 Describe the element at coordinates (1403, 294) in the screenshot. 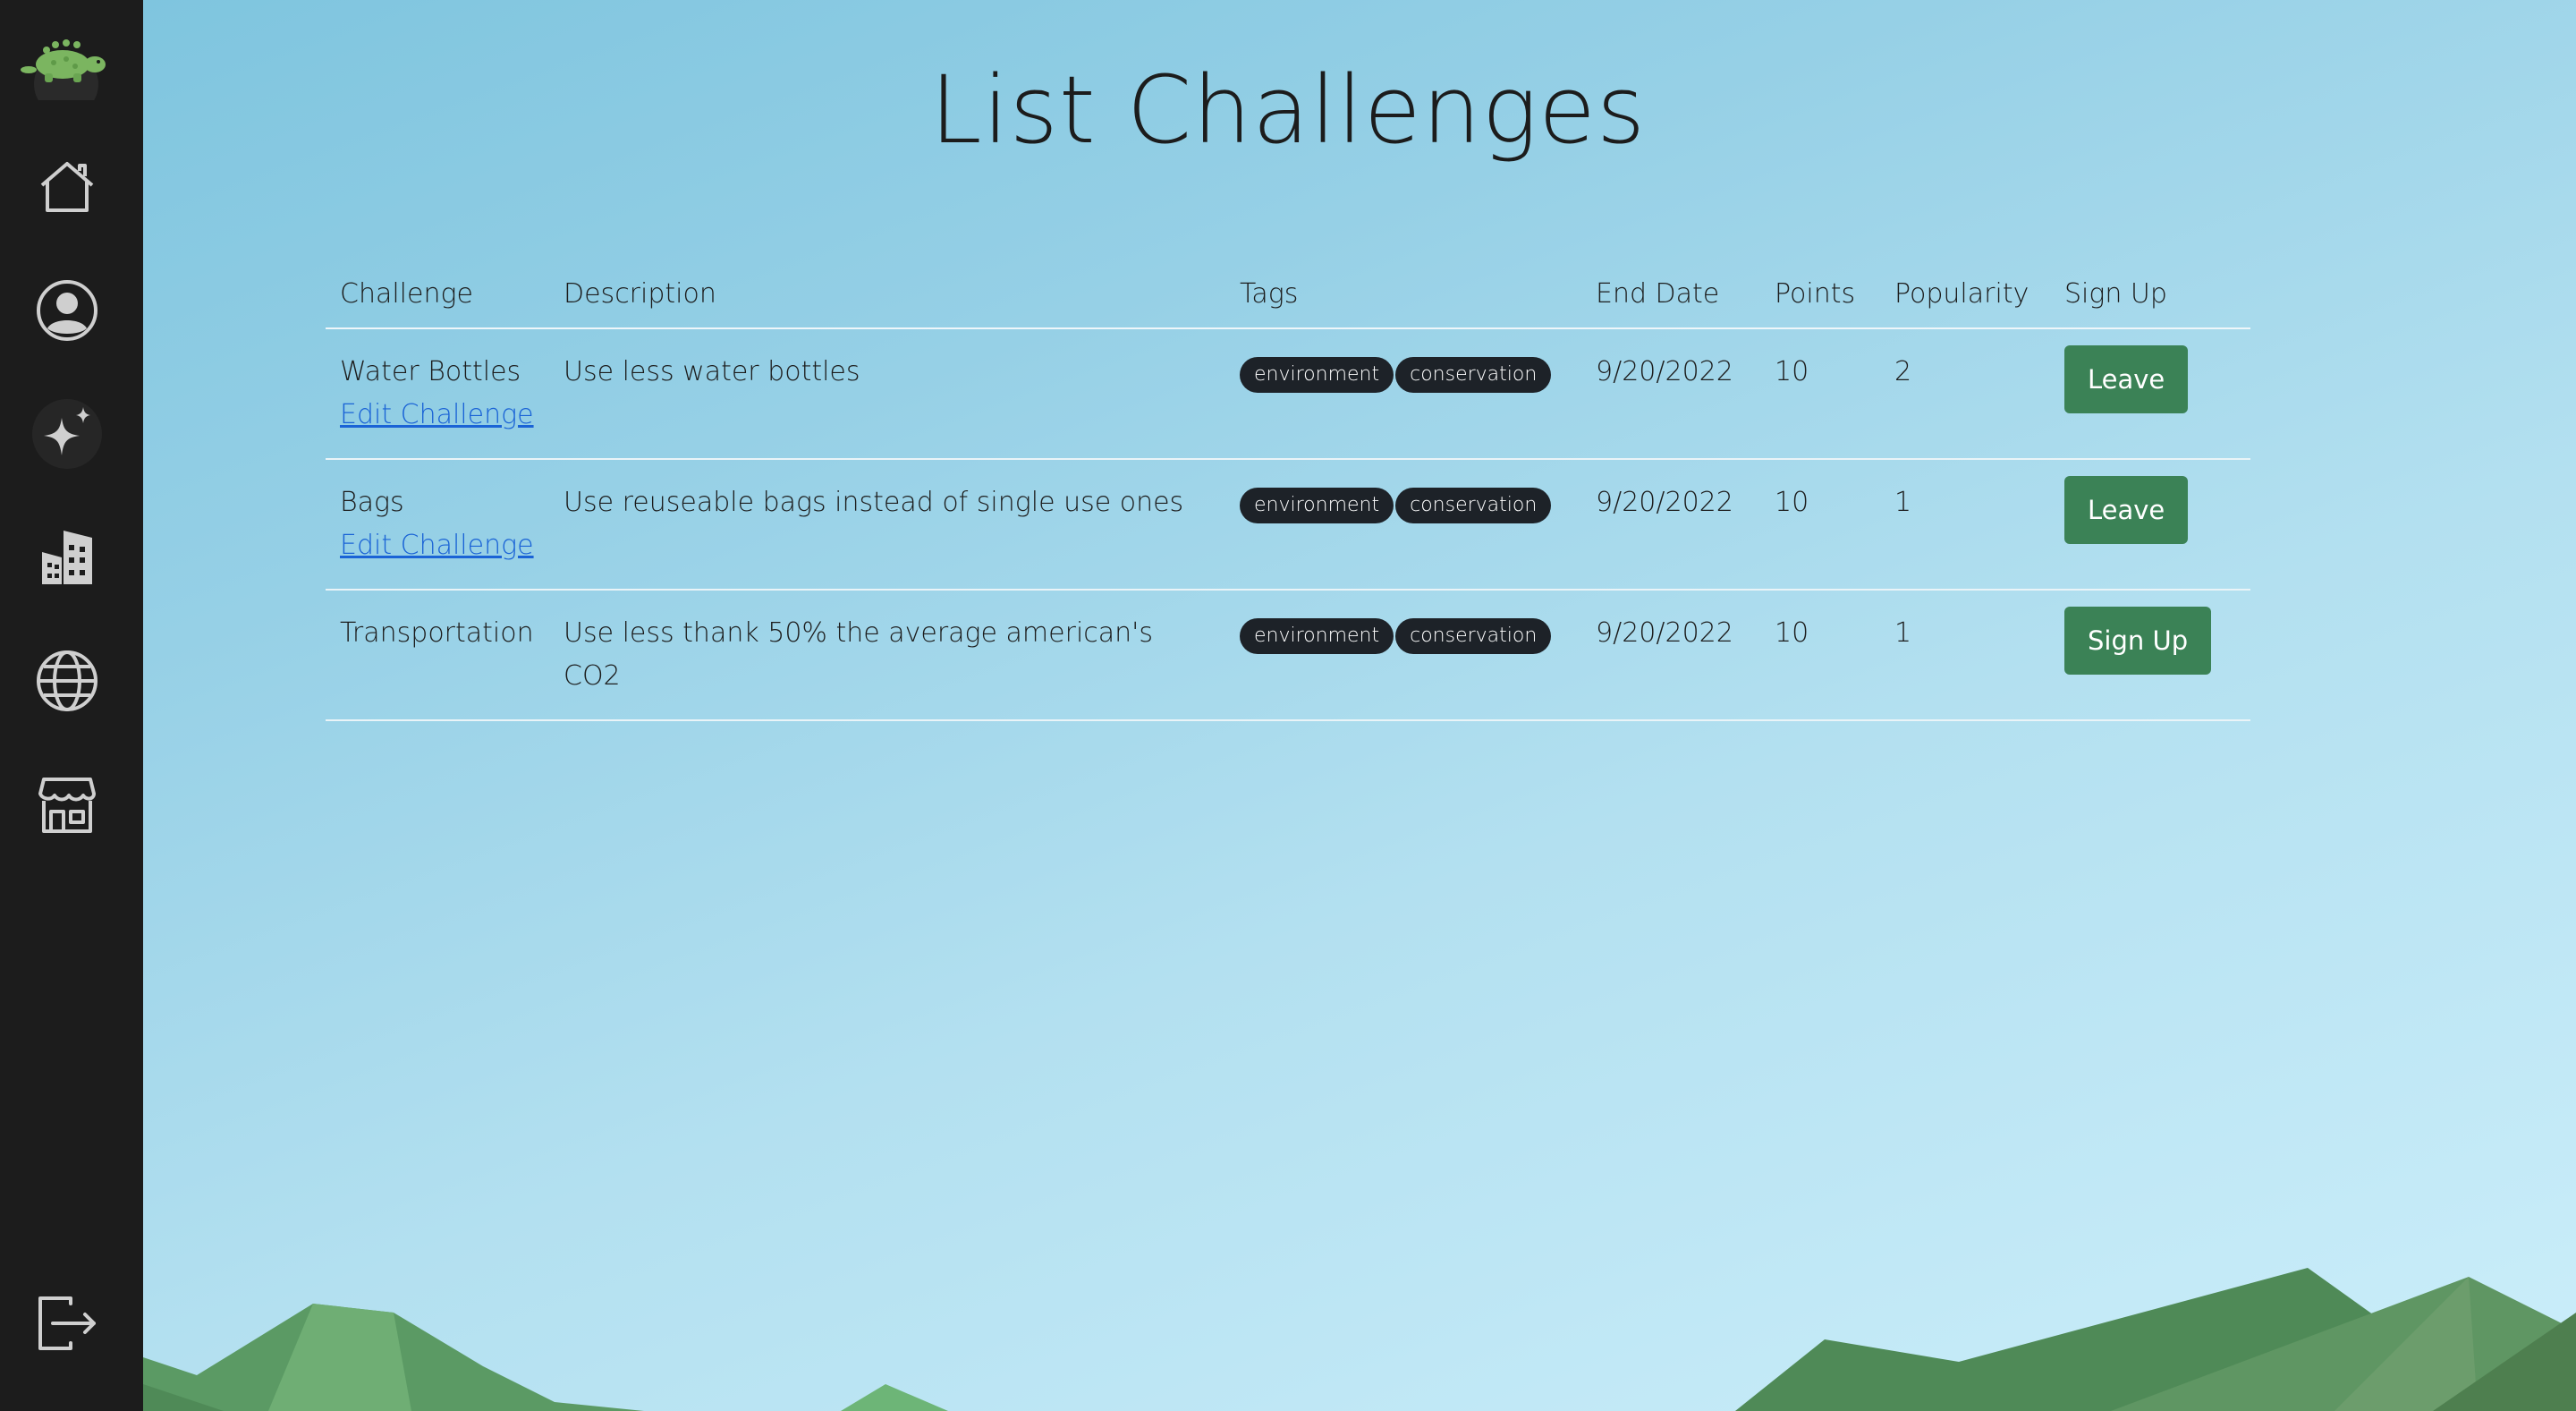

I see `header-tags: Tags` at that location.